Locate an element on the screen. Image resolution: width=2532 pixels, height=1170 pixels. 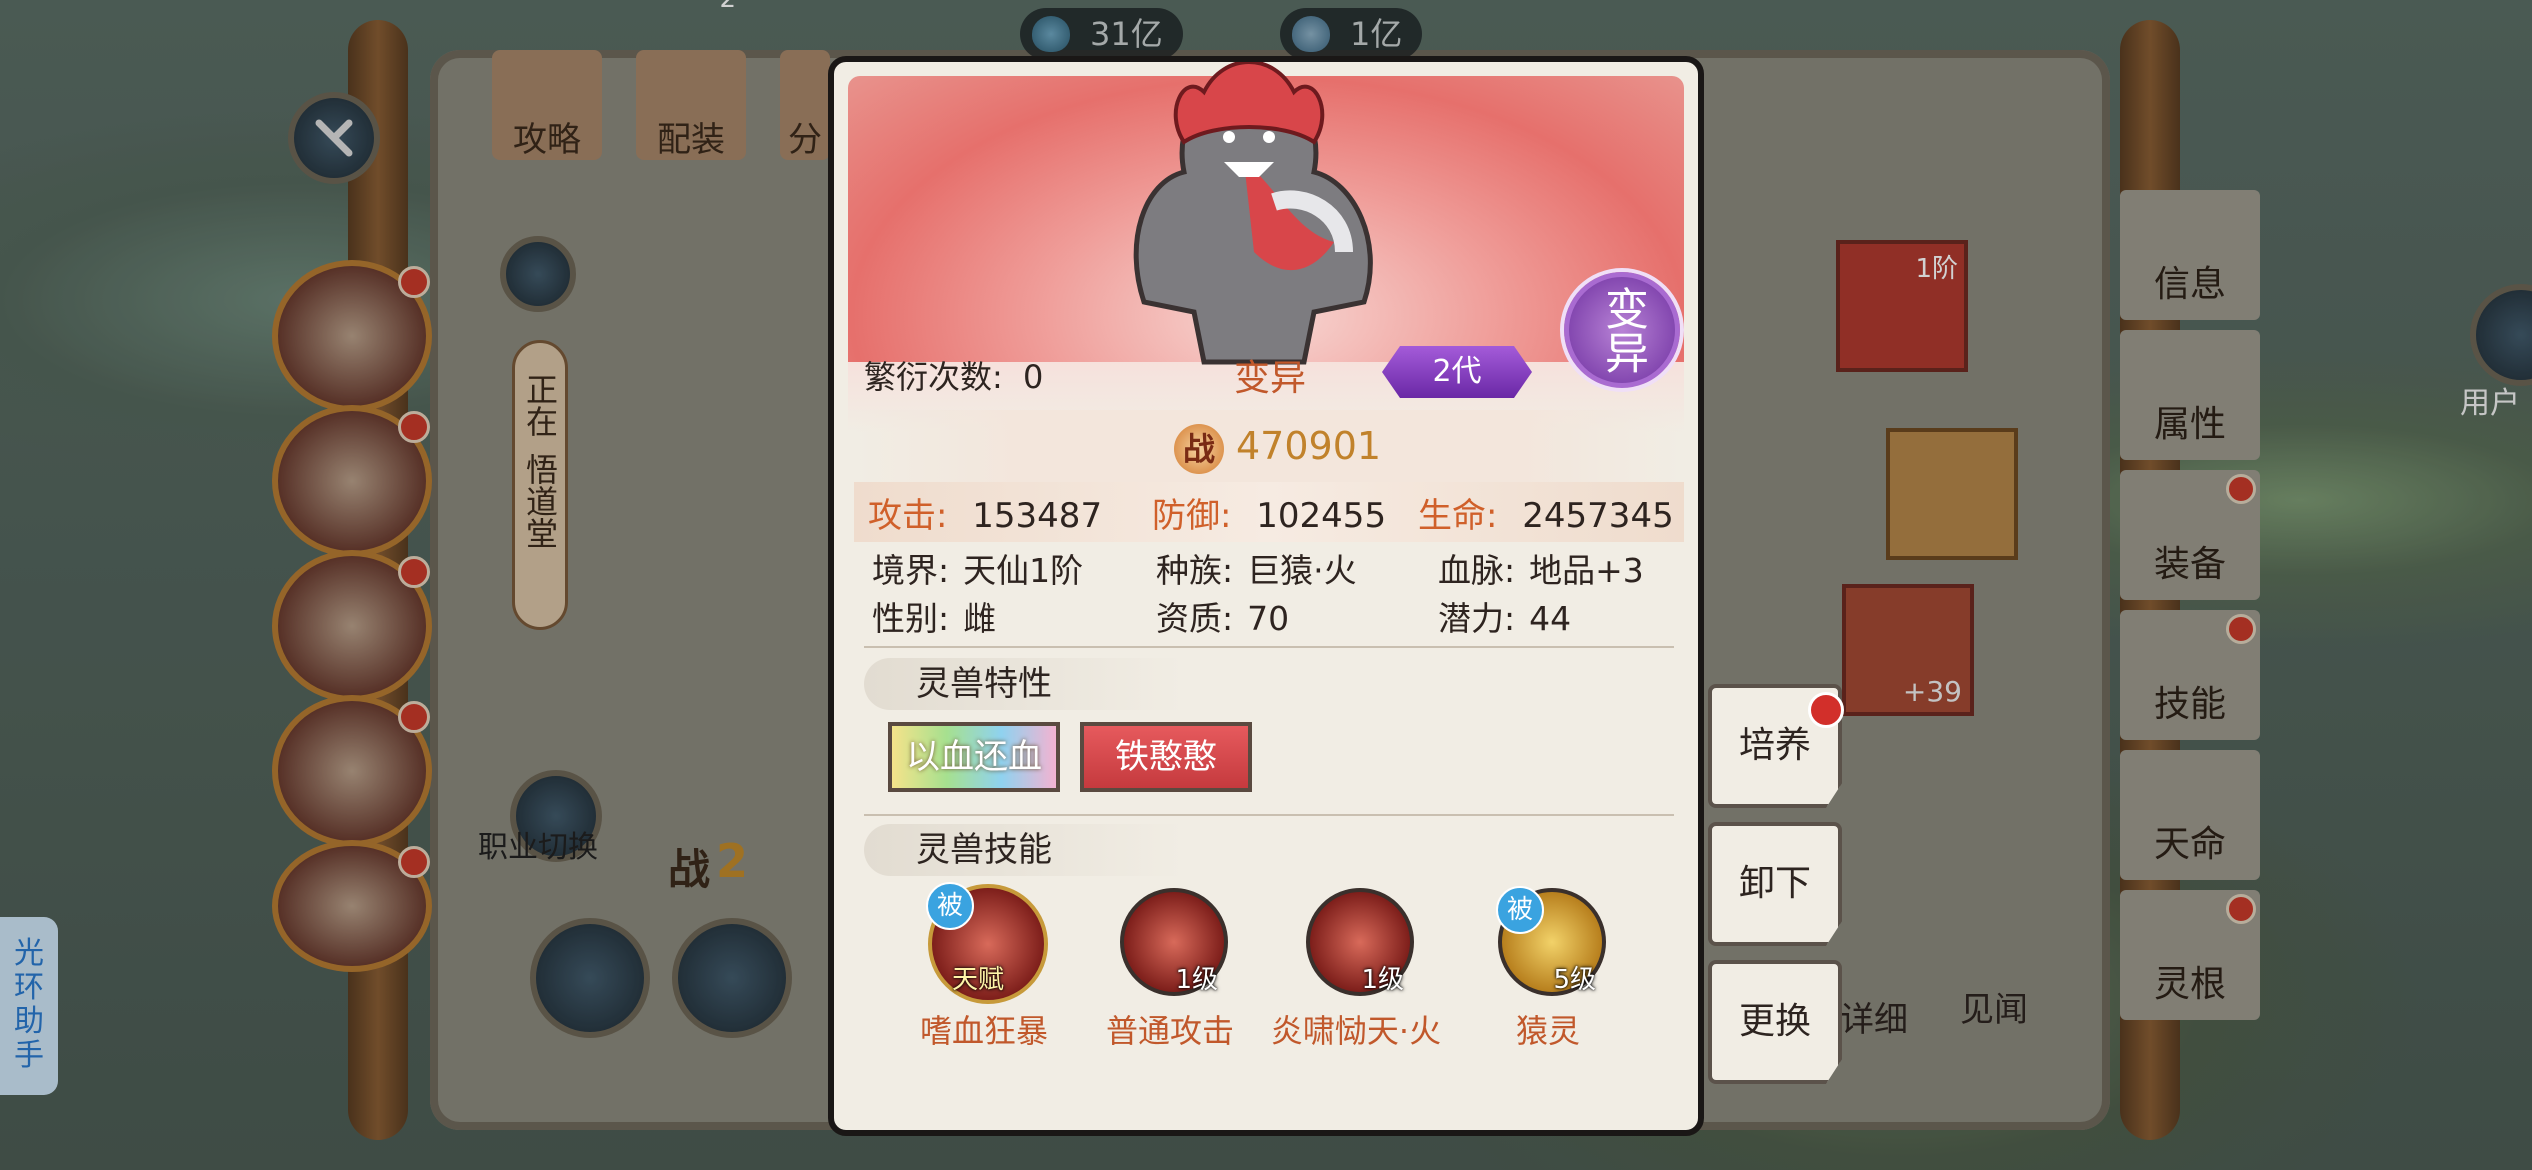
unequip-button: 卸下 is located at coordinates (1775, 884).